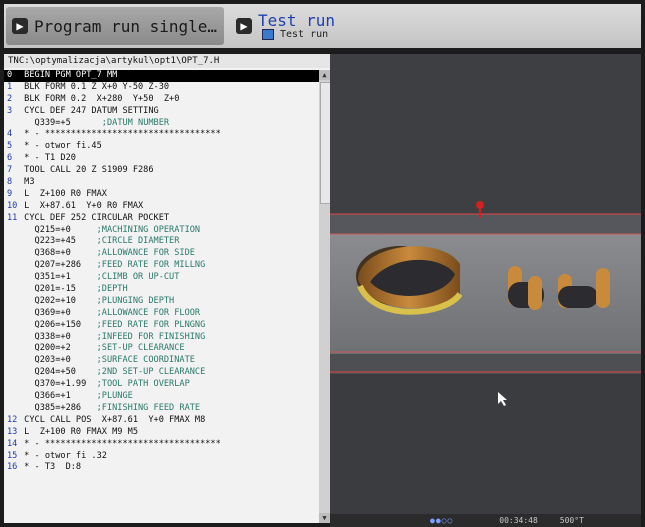 This screenshot has width=645, height=527. Describe the element at coordinates (325, 143) in the screenshot. I see `scroll-thumb` at that location.